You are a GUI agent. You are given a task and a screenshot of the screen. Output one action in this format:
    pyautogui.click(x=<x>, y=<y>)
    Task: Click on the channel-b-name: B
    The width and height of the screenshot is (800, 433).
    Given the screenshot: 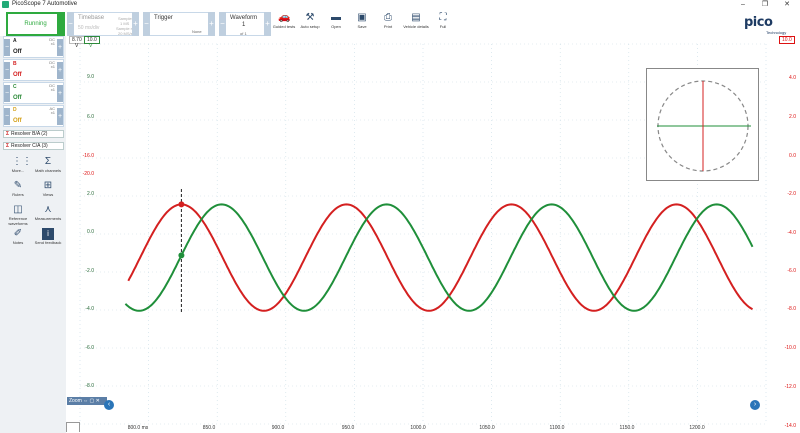 What is the action you would take?
    pyautogui.click(x=15, y=64)
    